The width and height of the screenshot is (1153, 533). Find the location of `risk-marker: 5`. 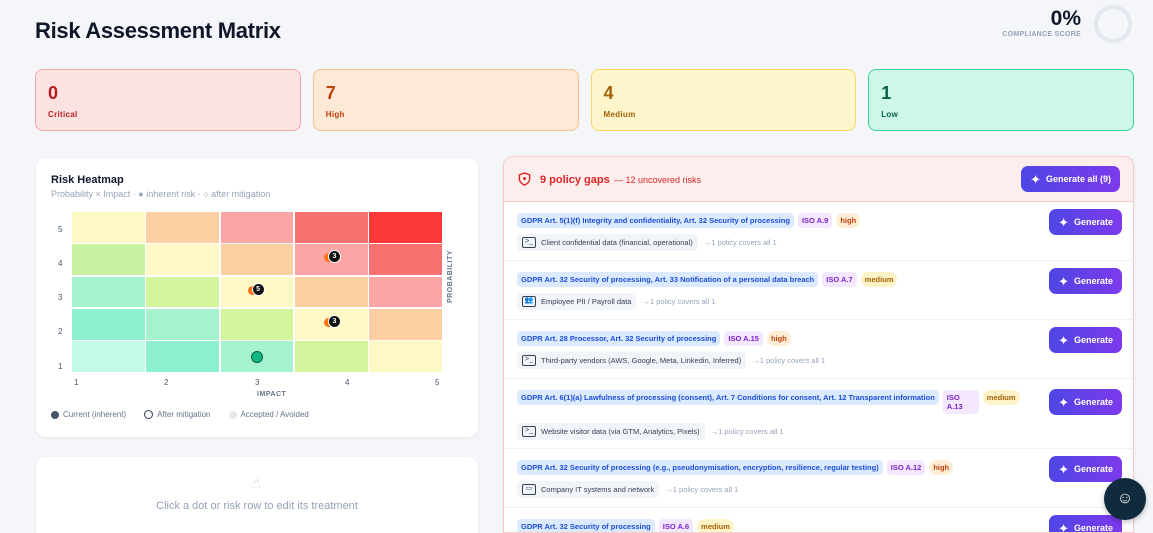

risk-marker: 5 is located at coordinates (258, 289).